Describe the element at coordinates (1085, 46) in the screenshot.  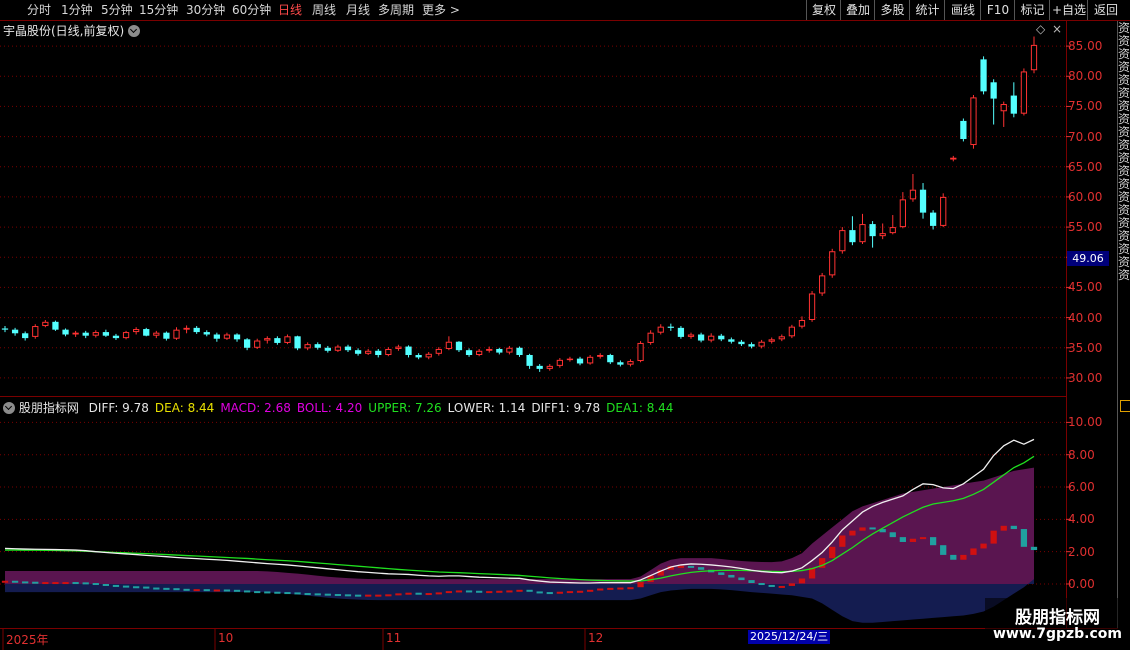
I see `price-tick-label: 85.00` at that location.